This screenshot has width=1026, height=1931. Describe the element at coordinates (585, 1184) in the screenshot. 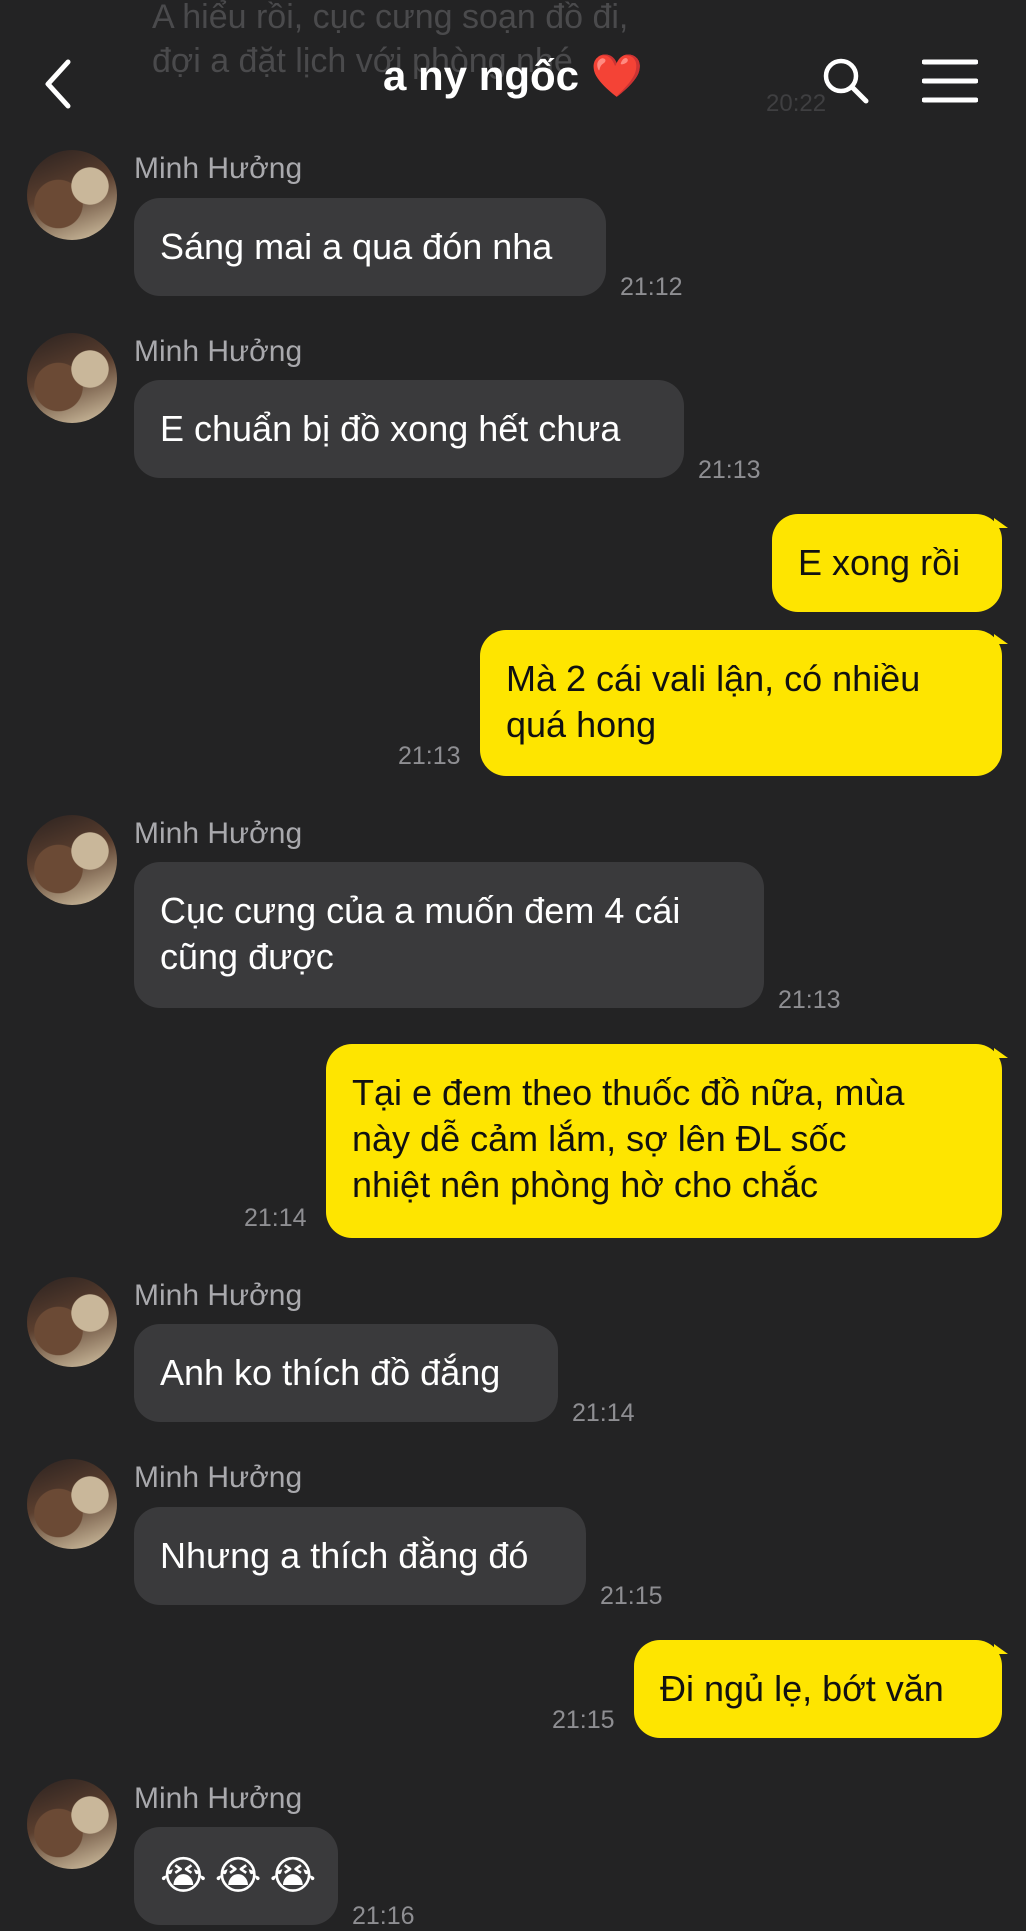

I see `message-line: nhiệt nên phòng hờ cho chắc` at that location.